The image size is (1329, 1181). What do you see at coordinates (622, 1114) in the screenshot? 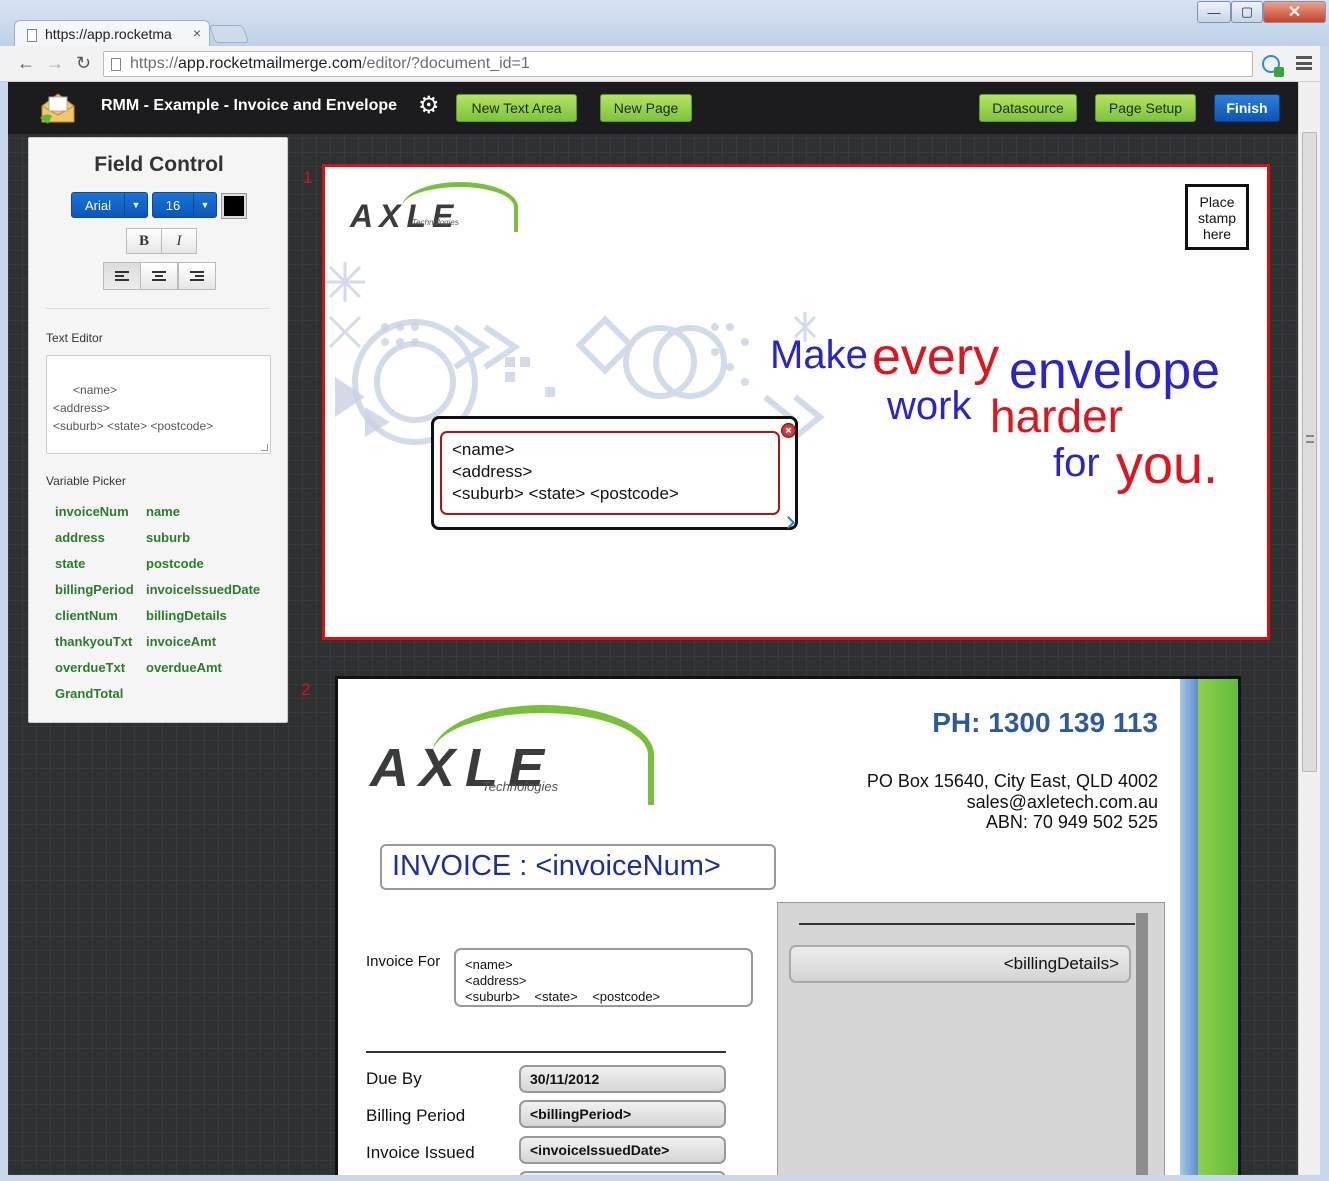
I see `billing-period-field: <billingPeriod>` at bounding box center [622, 1114].